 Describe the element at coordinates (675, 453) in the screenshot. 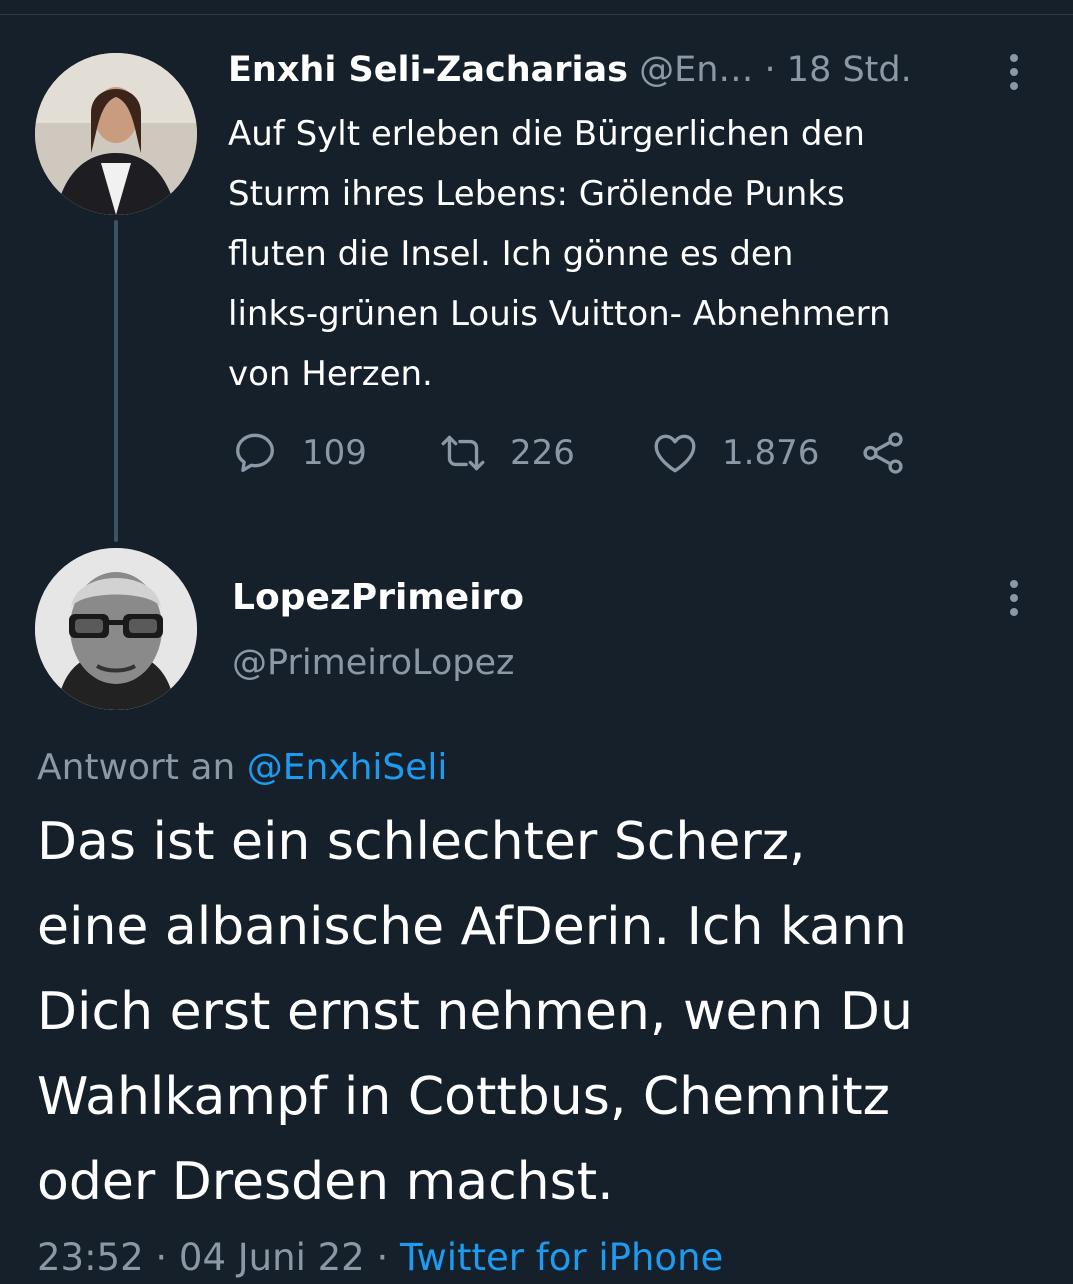

I see `like-icon` at that location.